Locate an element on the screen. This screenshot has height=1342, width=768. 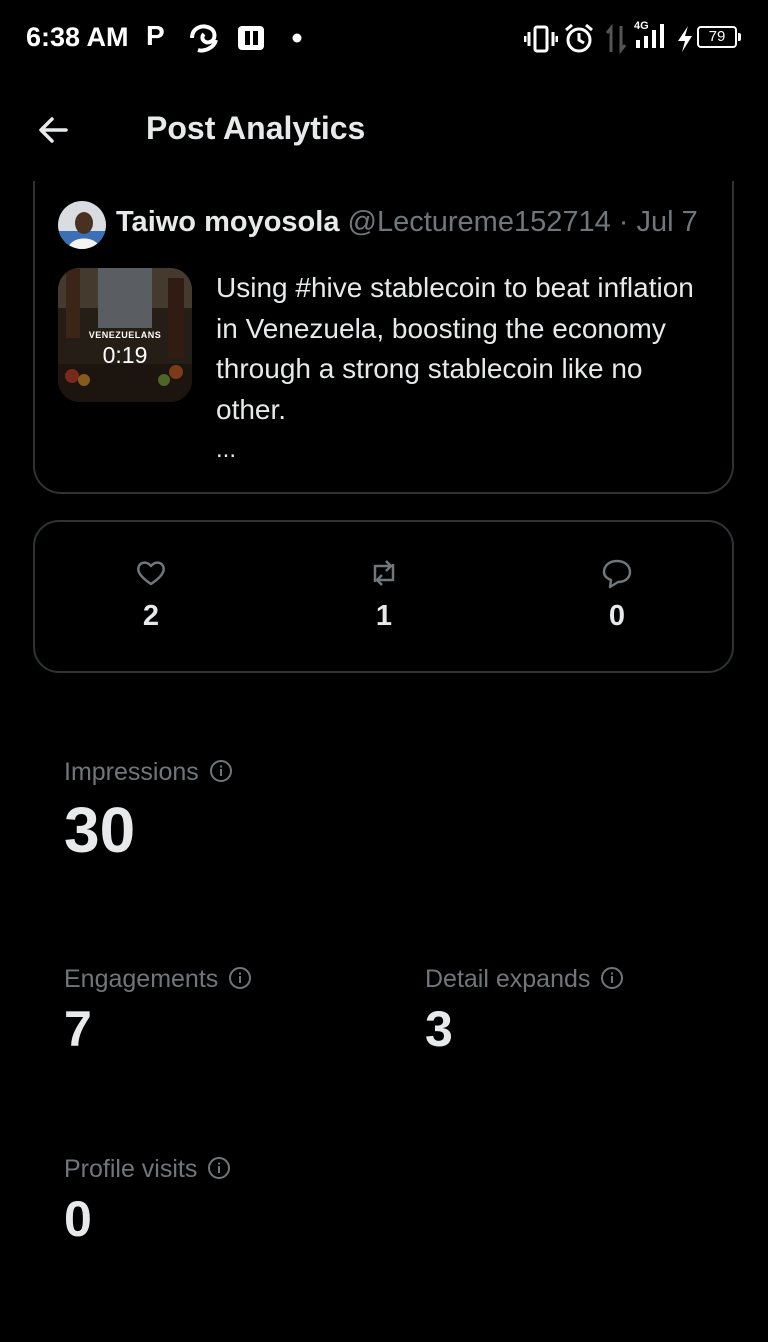
reposts-stat: 1 is located at coordinates (384, 594).